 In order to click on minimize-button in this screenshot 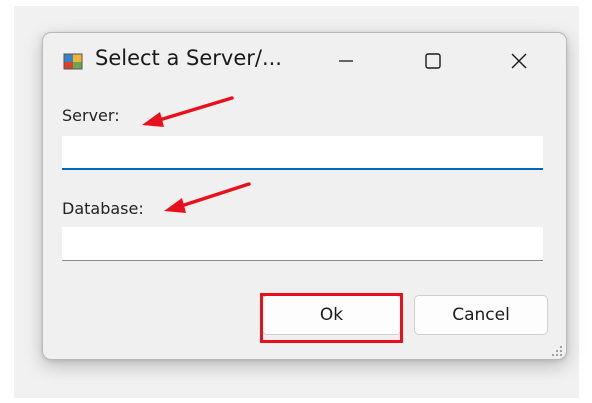, I will do `click(346, 61)`.